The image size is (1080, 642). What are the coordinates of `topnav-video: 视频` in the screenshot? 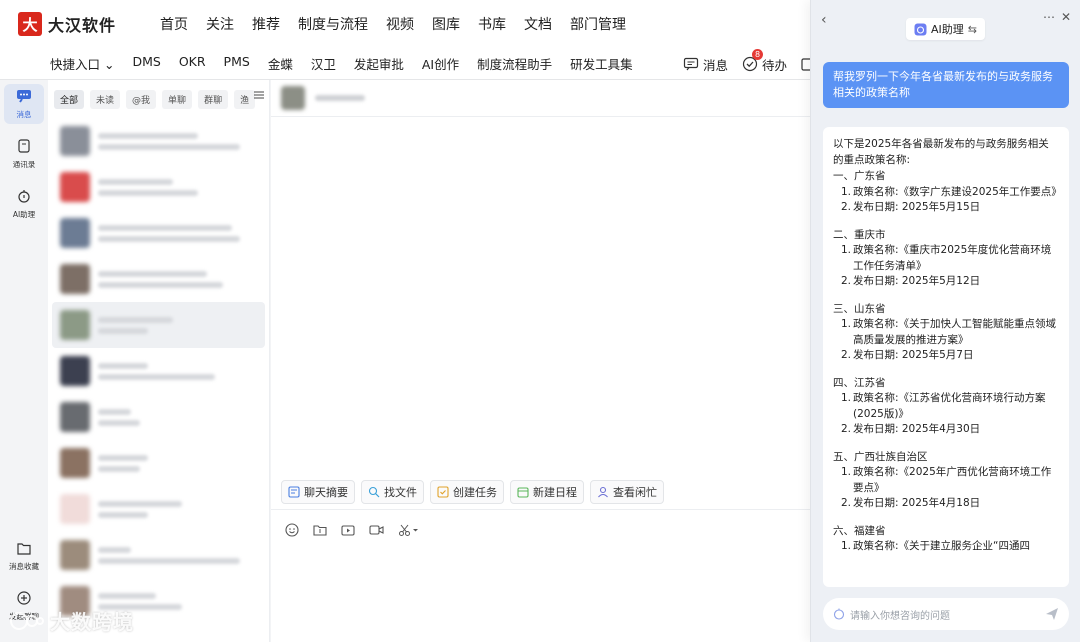 It's located at (400, 24).